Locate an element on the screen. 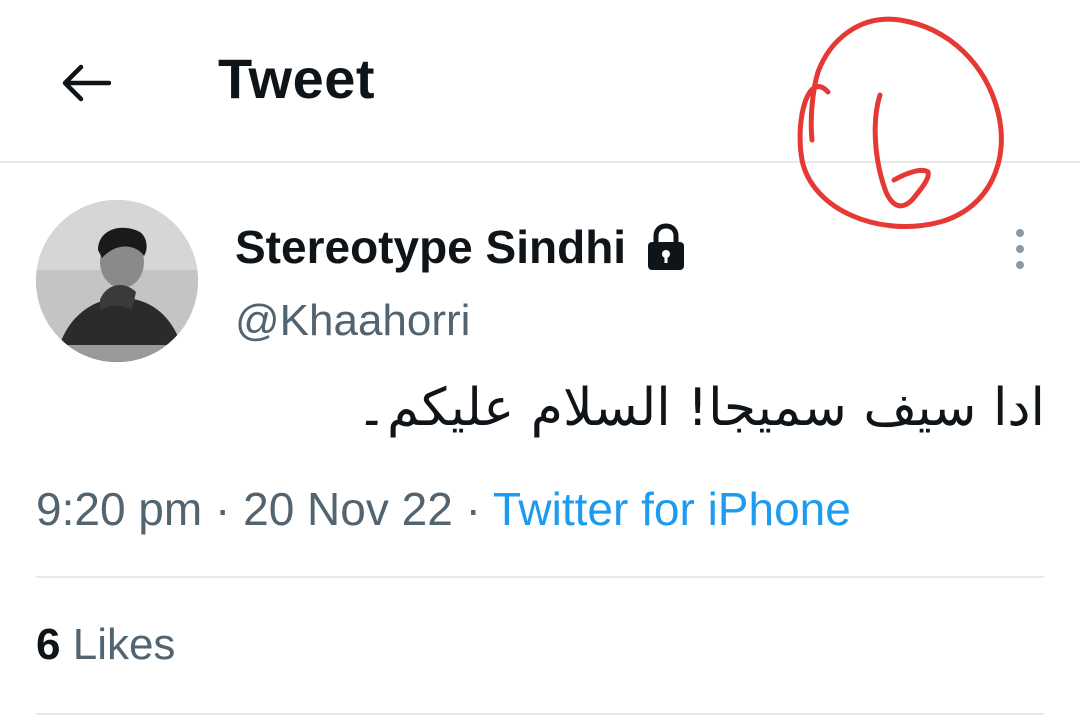 Image resolution: width=1080 pixels, height=723 pixels. profile-photo is located at coordinates (117, 281).